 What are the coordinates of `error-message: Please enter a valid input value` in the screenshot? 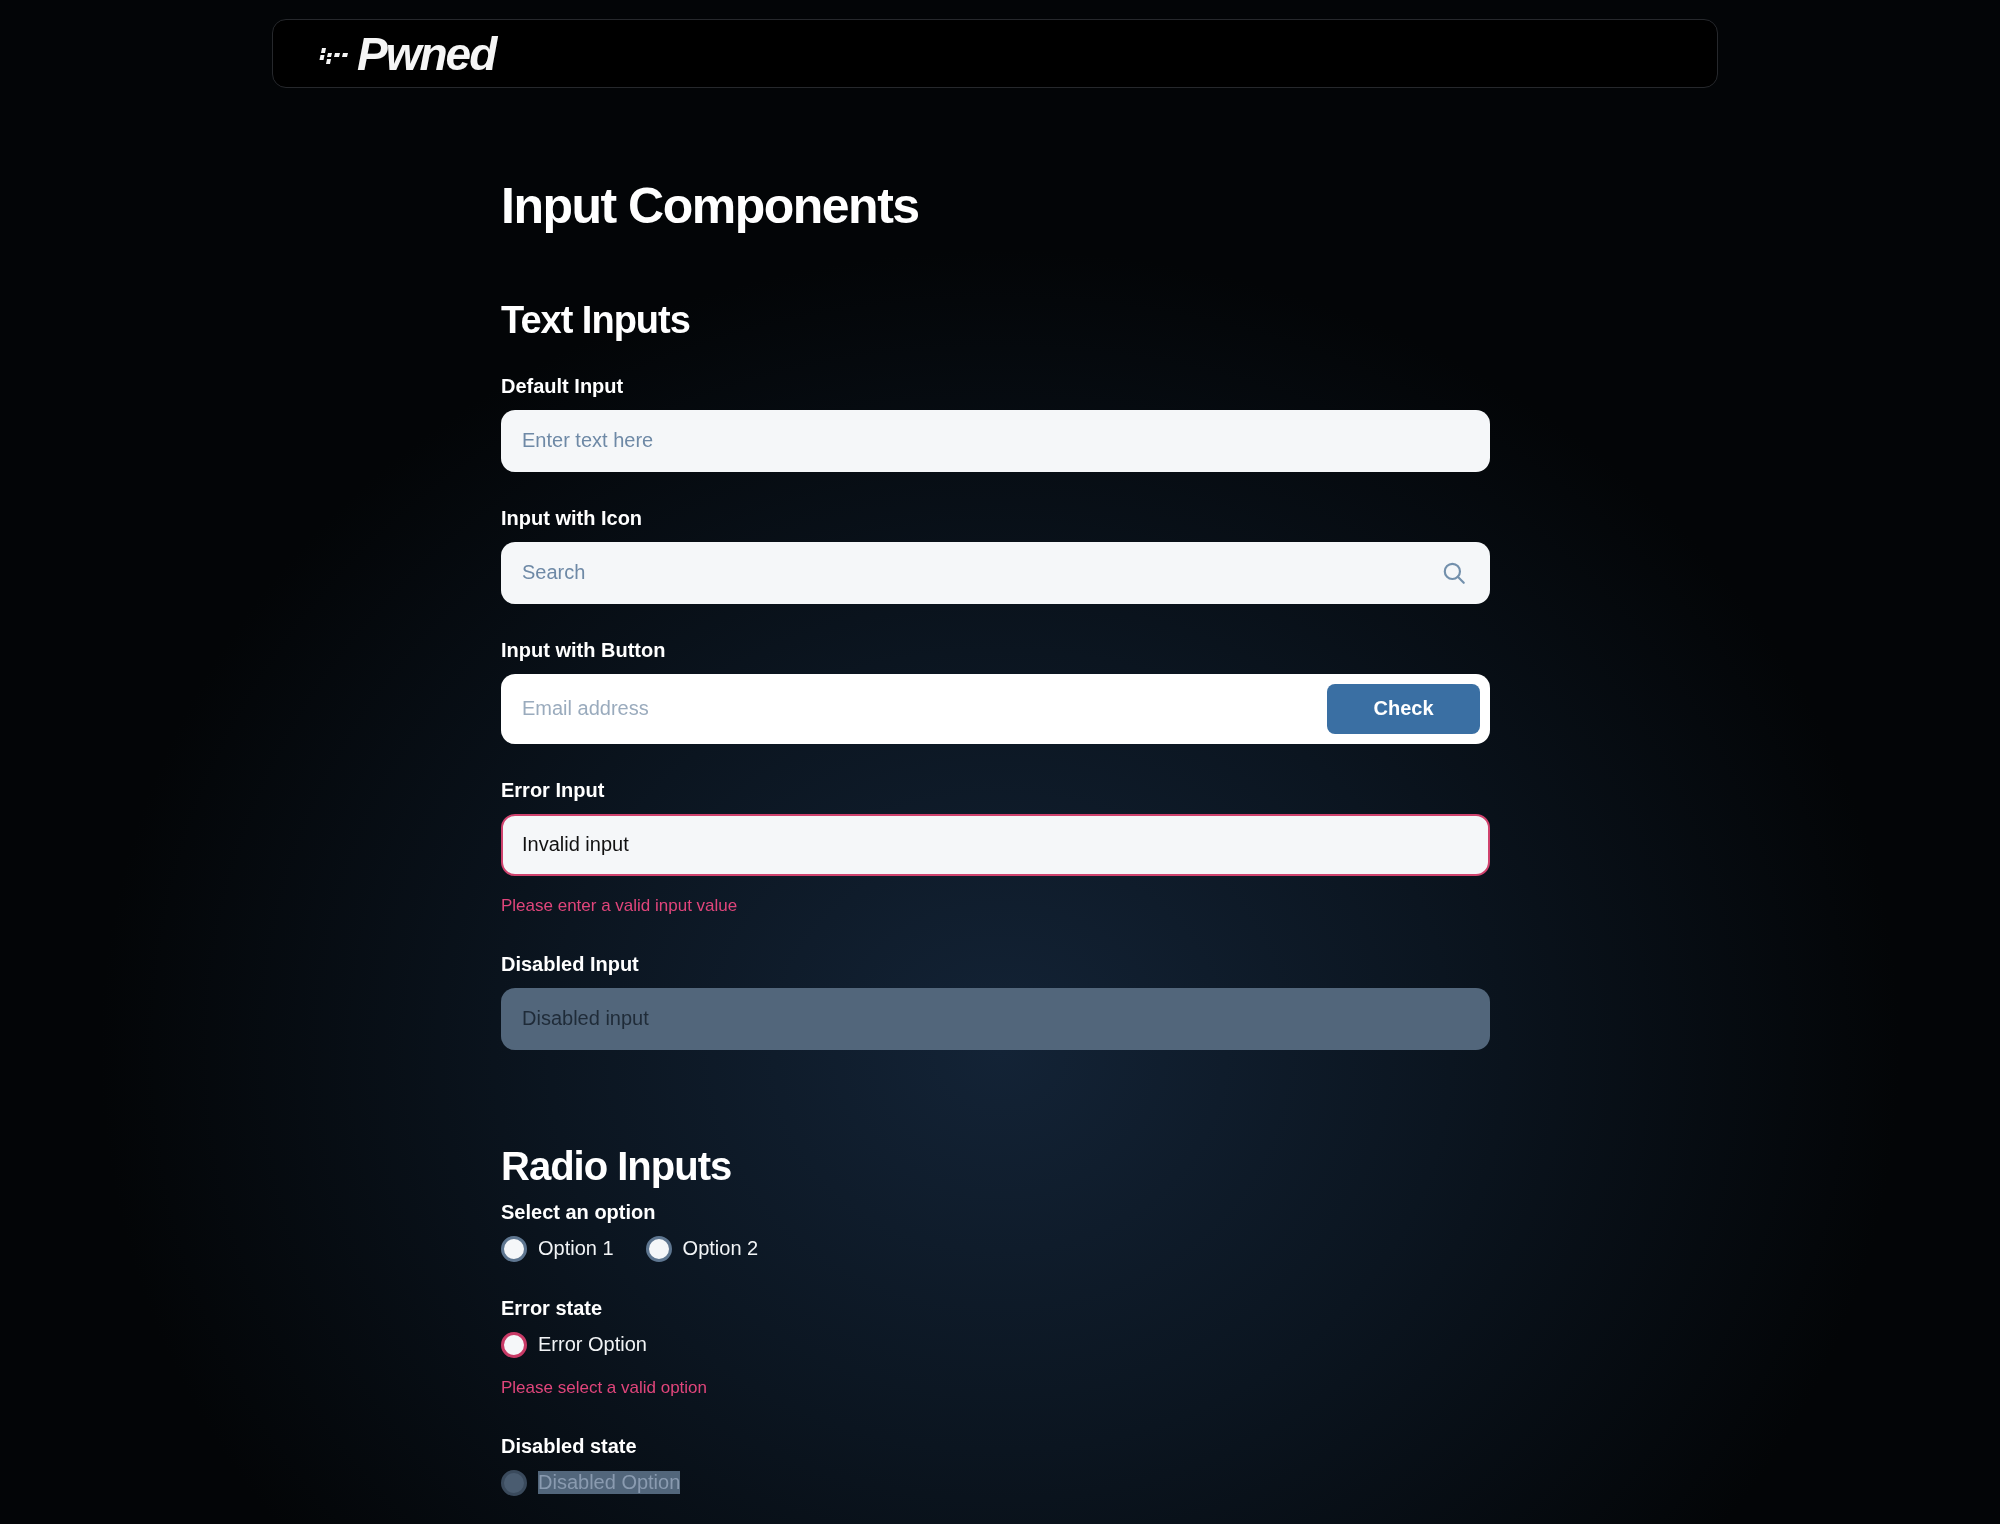 It's located at (620, 905).